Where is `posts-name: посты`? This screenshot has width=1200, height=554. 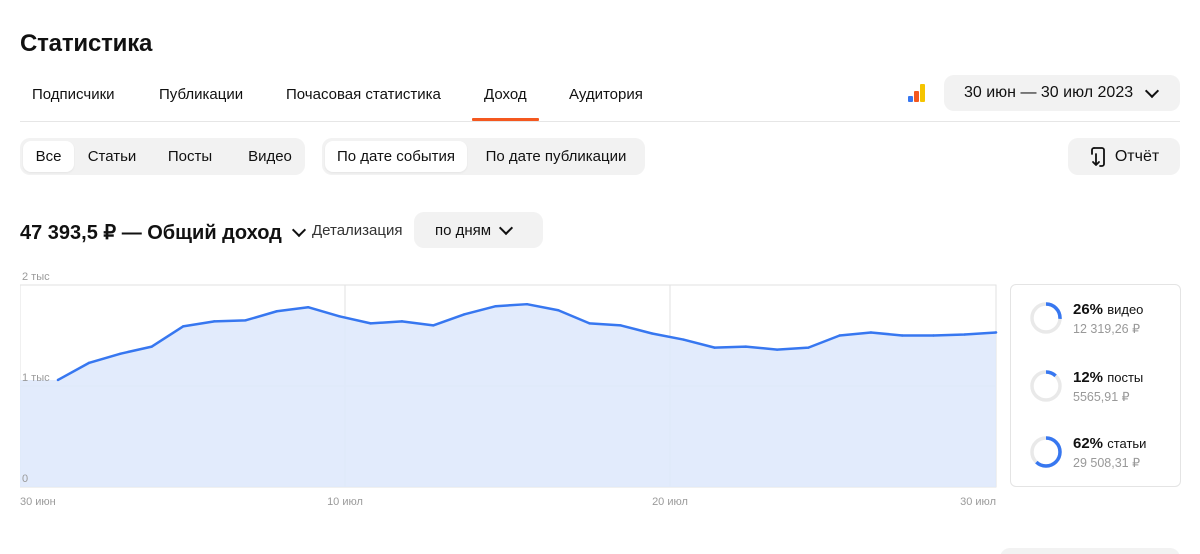
posts-name: посты is located at coordinates (1125, 377).